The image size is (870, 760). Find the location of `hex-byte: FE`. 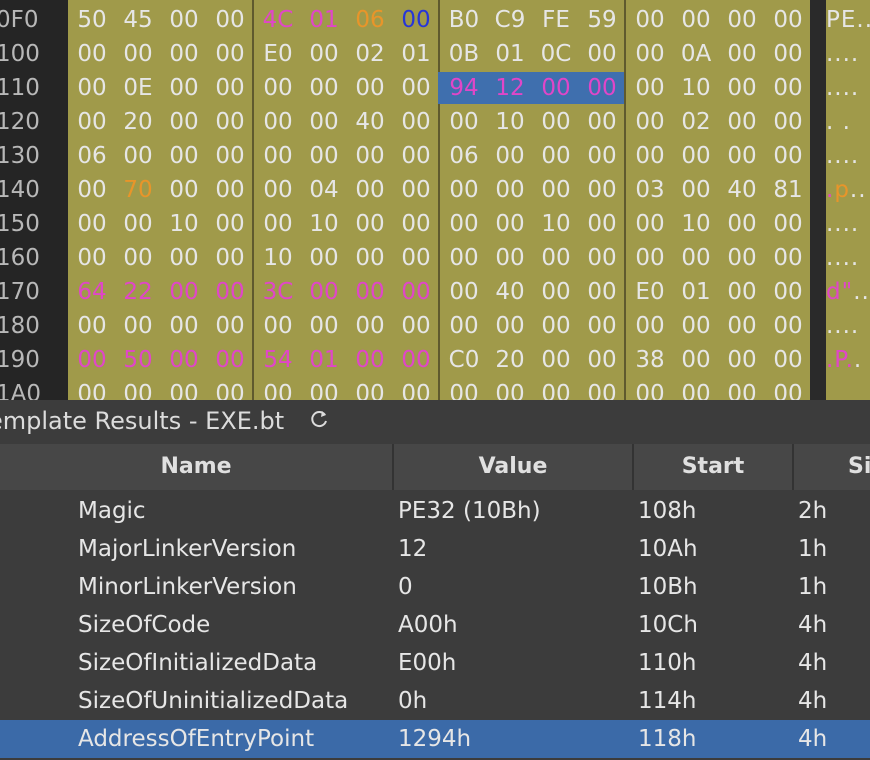

hex-byte: FE is located at coordinates (556, 20).